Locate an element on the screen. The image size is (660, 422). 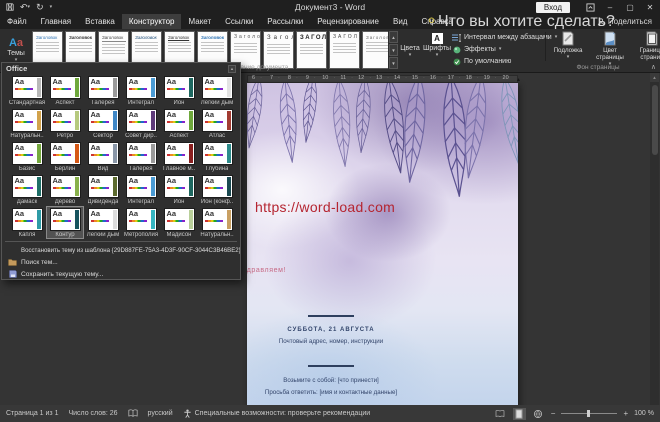
theme-item: Aa Капля is located at coordinates (27, 222).